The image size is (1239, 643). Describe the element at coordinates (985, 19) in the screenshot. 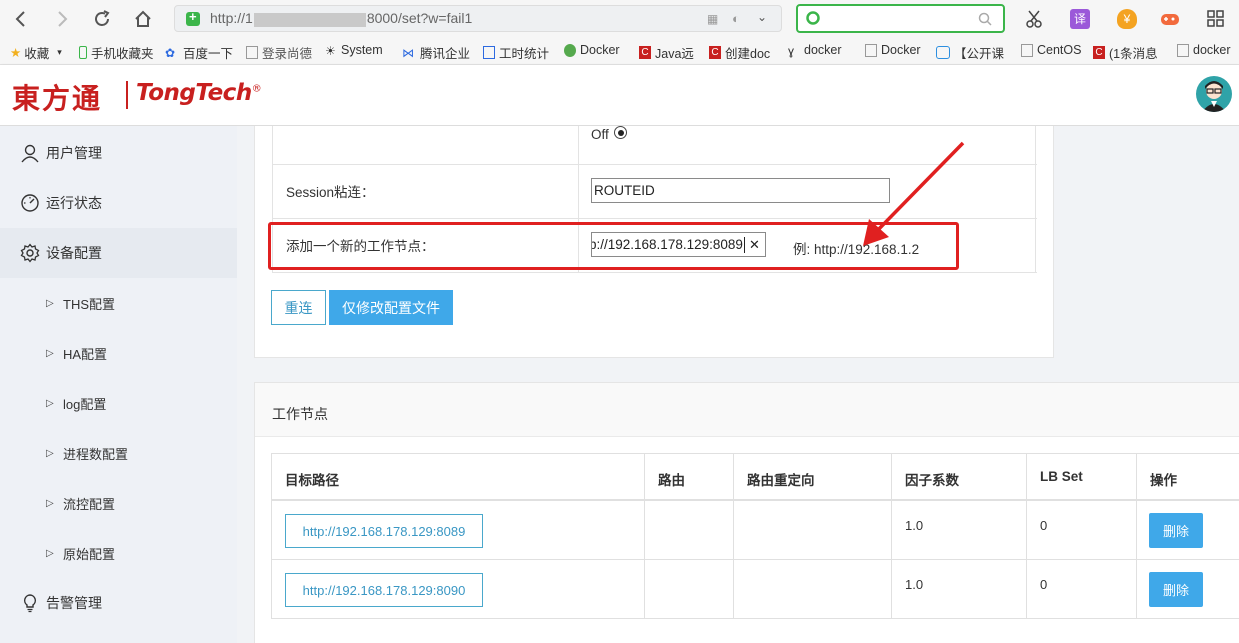

I see `search-icon` at that location.